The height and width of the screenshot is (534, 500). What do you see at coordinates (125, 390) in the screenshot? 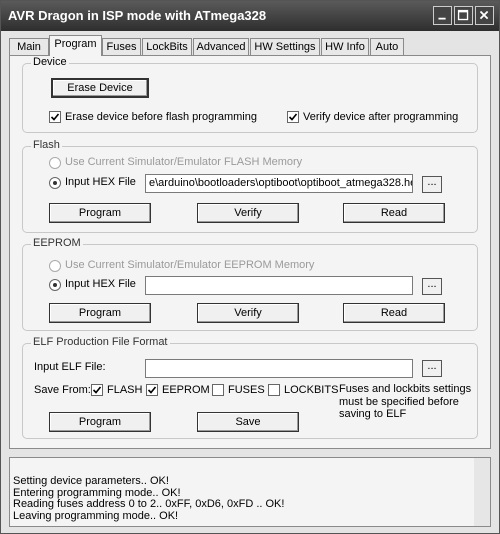
I see `flash-checkbox-label: FLASH` at bounding box center [125, 390].